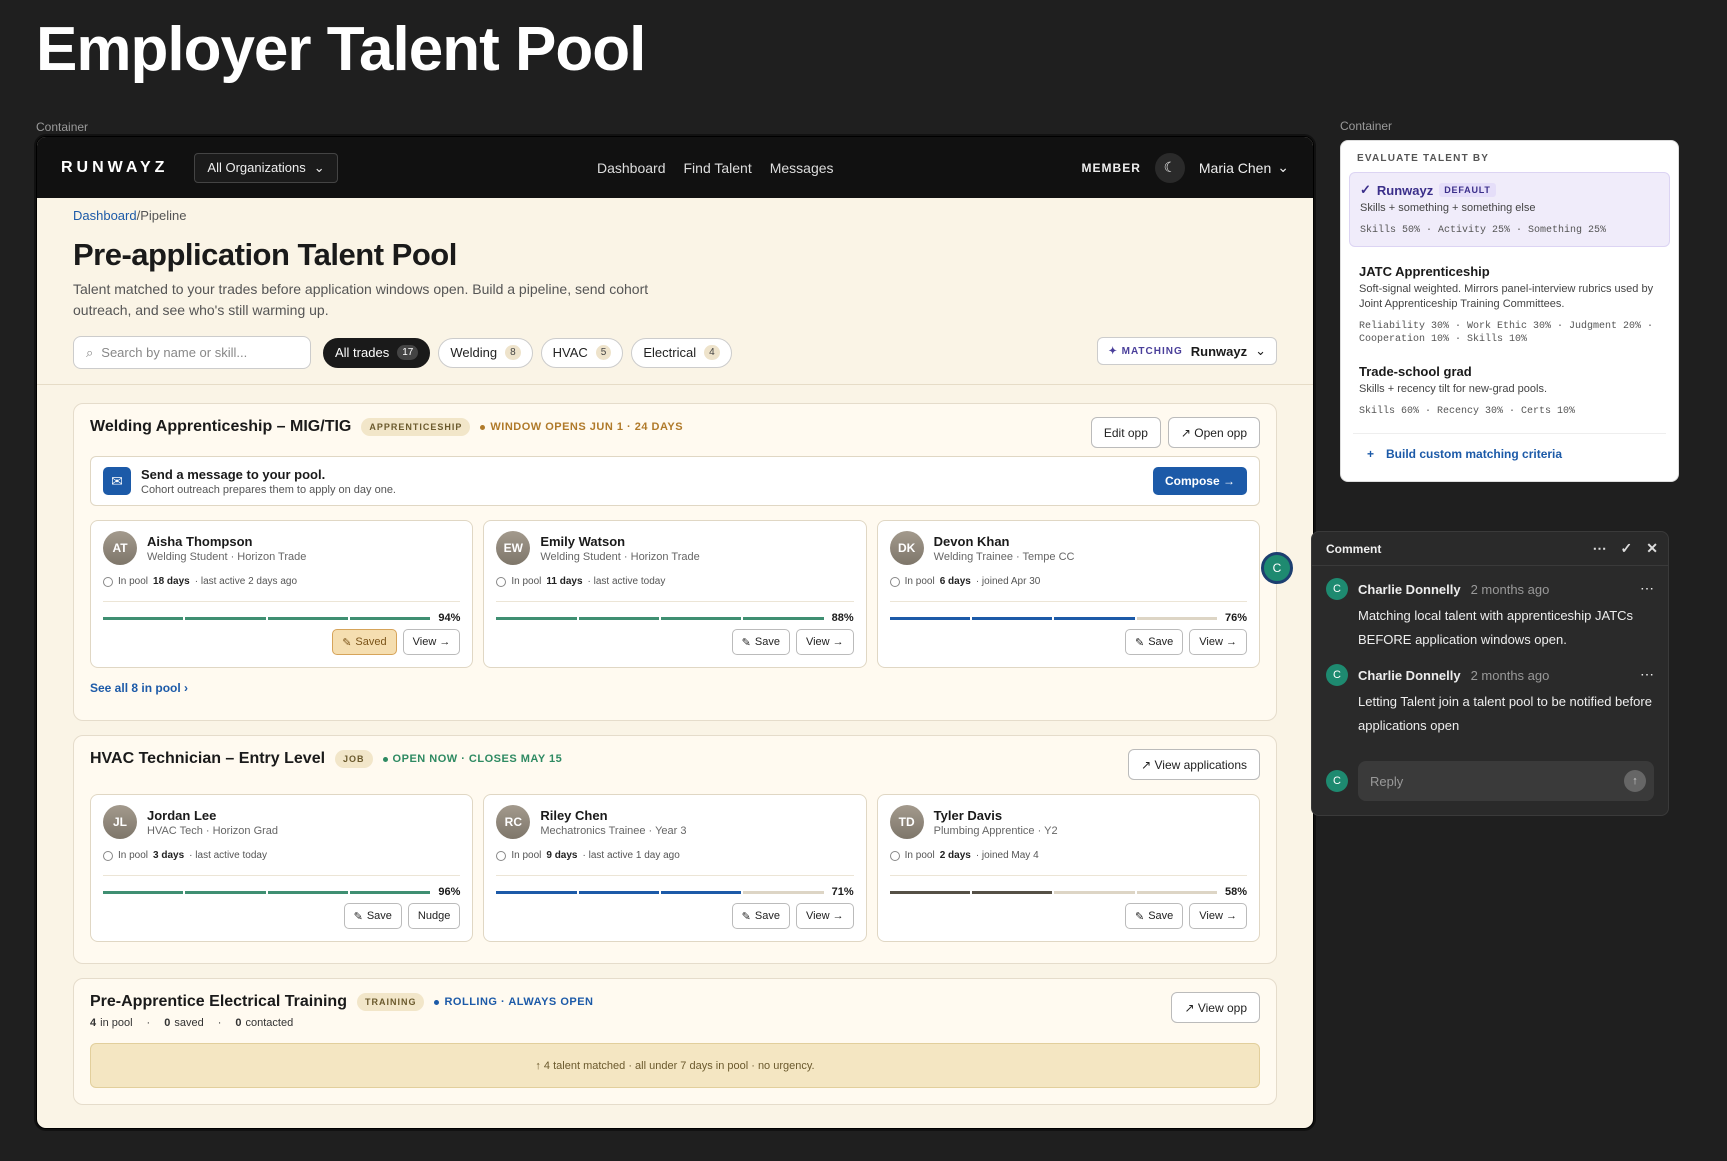 The height and width of the screenshot is (1161, 1727). What do you see at coordinates (955, 855) in the screenshot?
I see `in-pool-days: 2 days` at bounding box center [955, 855].